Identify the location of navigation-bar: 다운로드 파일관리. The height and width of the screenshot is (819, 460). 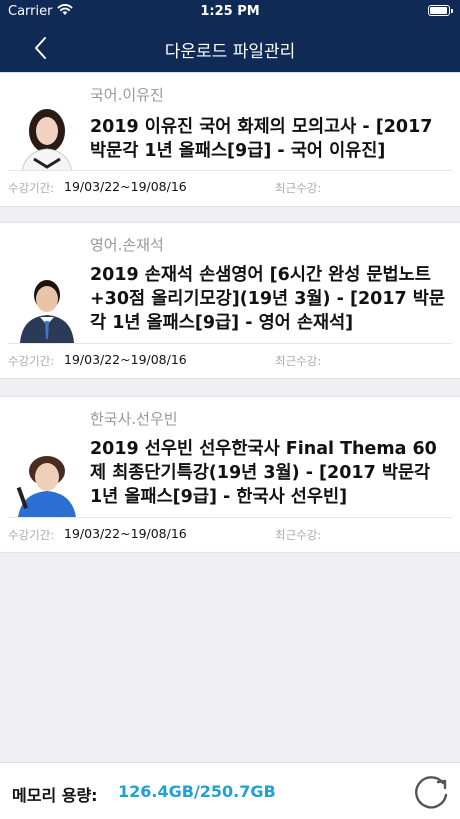
(230, 48).